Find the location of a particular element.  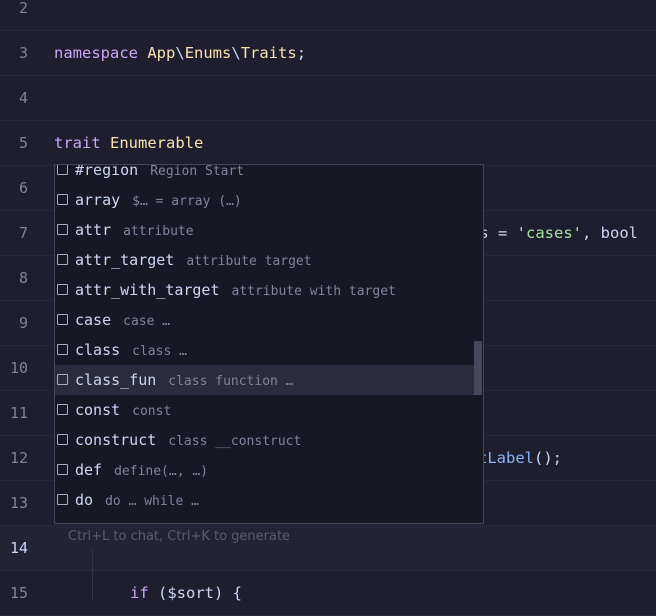

code-token: $sort is located at coordinates (191, 593).